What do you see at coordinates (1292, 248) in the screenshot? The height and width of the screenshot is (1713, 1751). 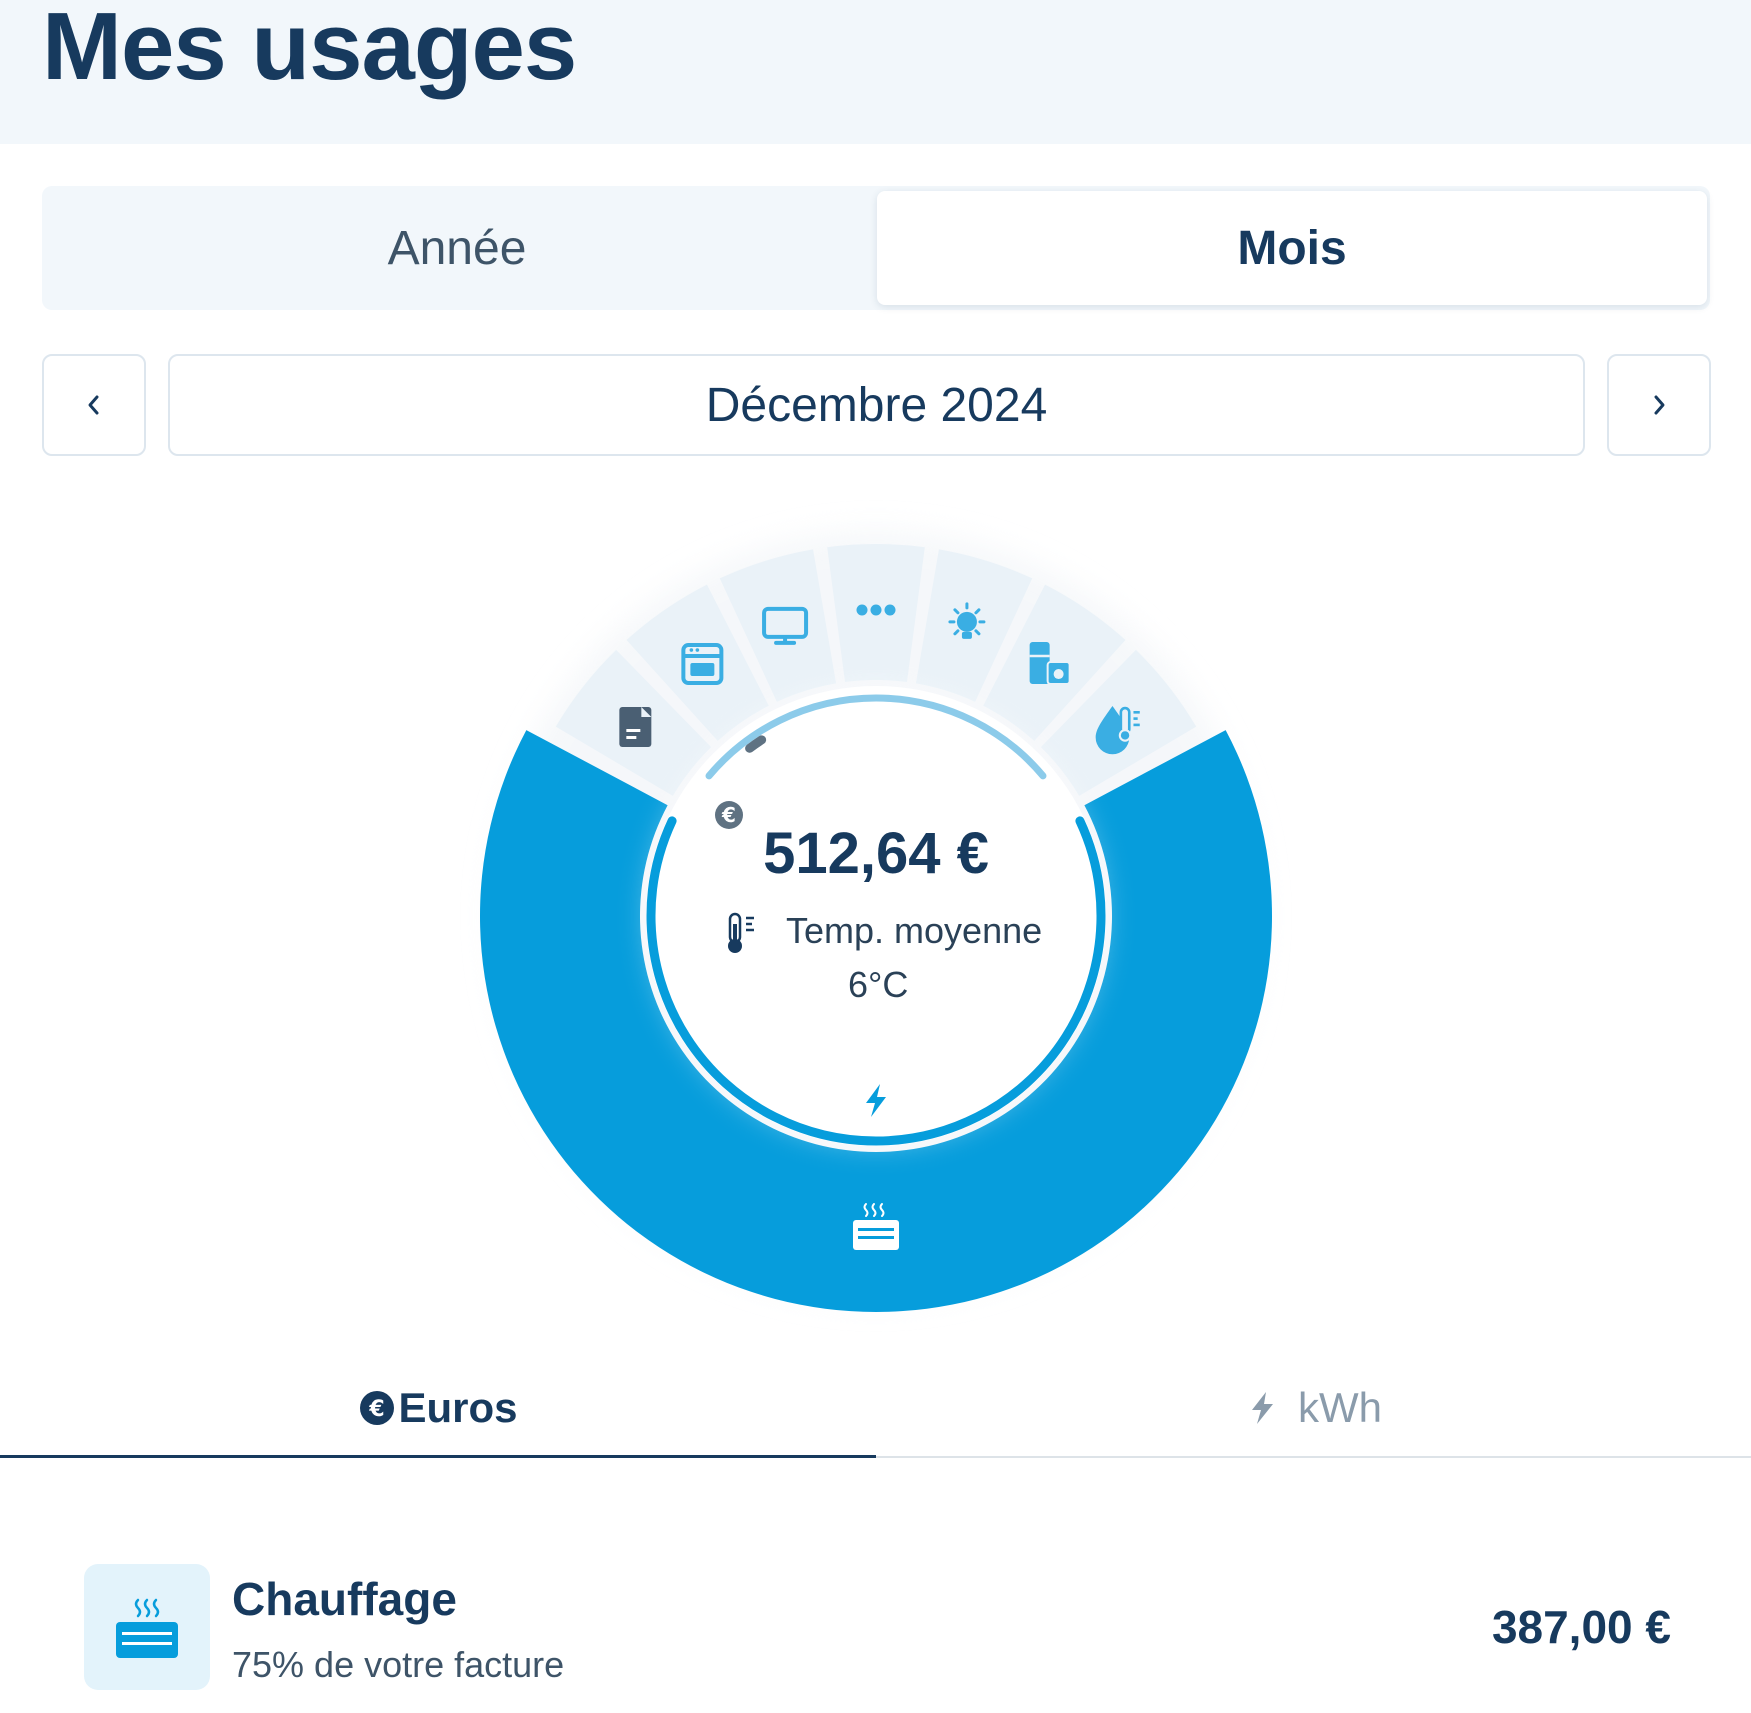 I see `tab-mois: Mois` at bounding box center [1292, 248].